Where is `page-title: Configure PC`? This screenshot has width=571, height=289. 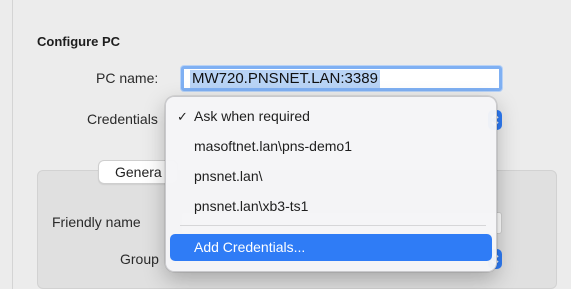 page-title: Configure PC is located at coordinates (79, 41).